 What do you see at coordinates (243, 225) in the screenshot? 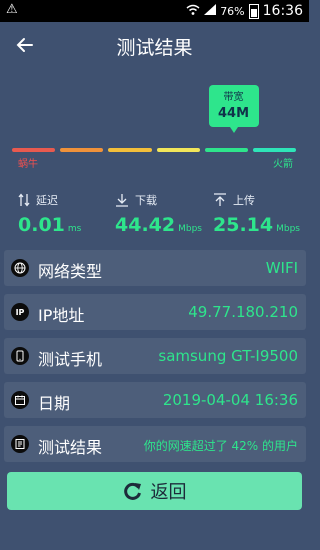
I see `upload-value: 25.14` at bounding box center [243, 225].